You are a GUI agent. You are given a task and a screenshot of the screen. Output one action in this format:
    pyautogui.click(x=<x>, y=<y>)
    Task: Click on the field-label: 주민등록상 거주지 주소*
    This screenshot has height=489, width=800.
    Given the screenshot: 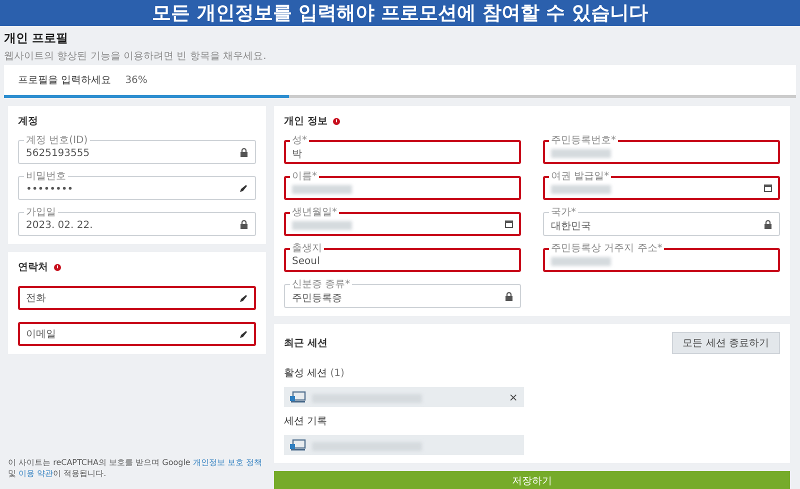 What is the action you would take?
    pyautogui.click(x=606, y=248)
    